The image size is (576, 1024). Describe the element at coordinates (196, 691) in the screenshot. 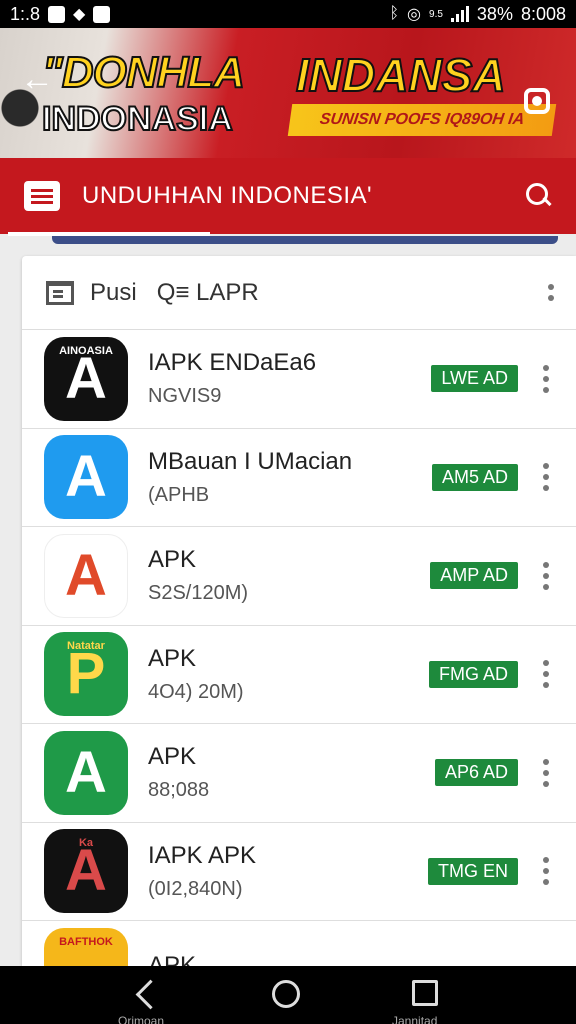

I see `app-subtitle: 4O4) 20M)` at that location.